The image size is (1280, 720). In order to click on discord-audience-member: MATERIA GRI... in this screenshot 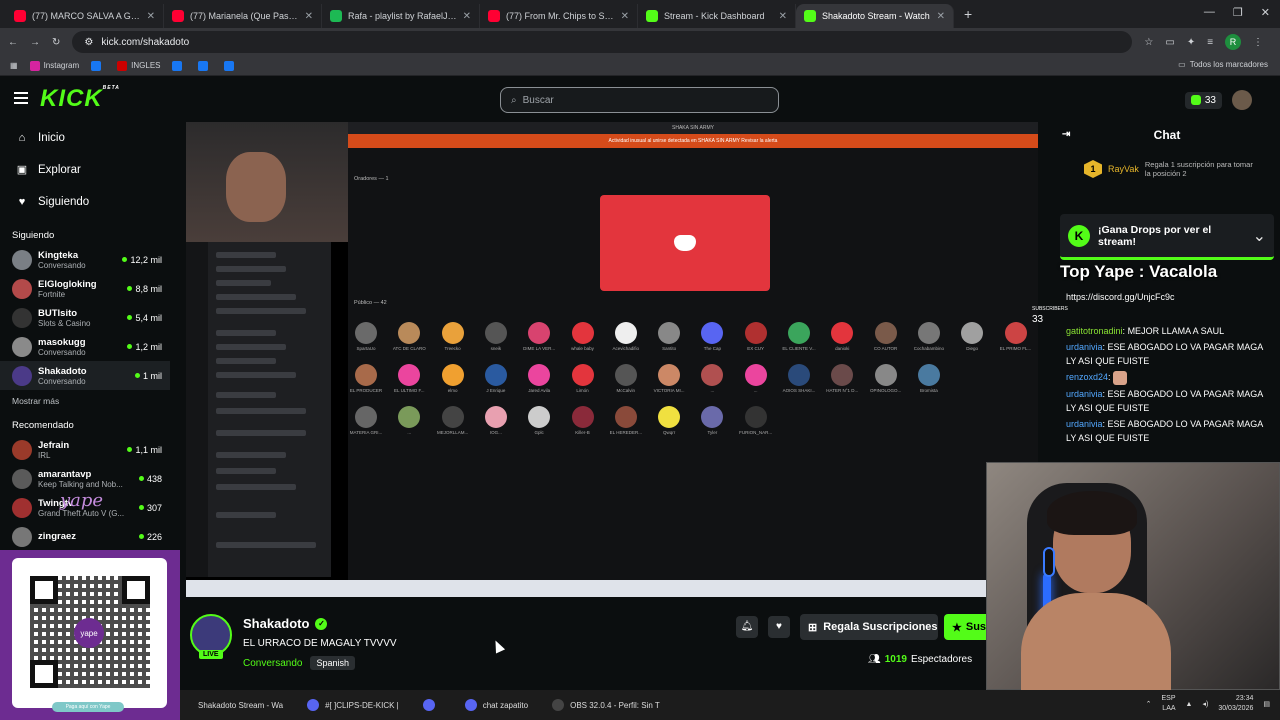, I will do `click(366, 420)`.